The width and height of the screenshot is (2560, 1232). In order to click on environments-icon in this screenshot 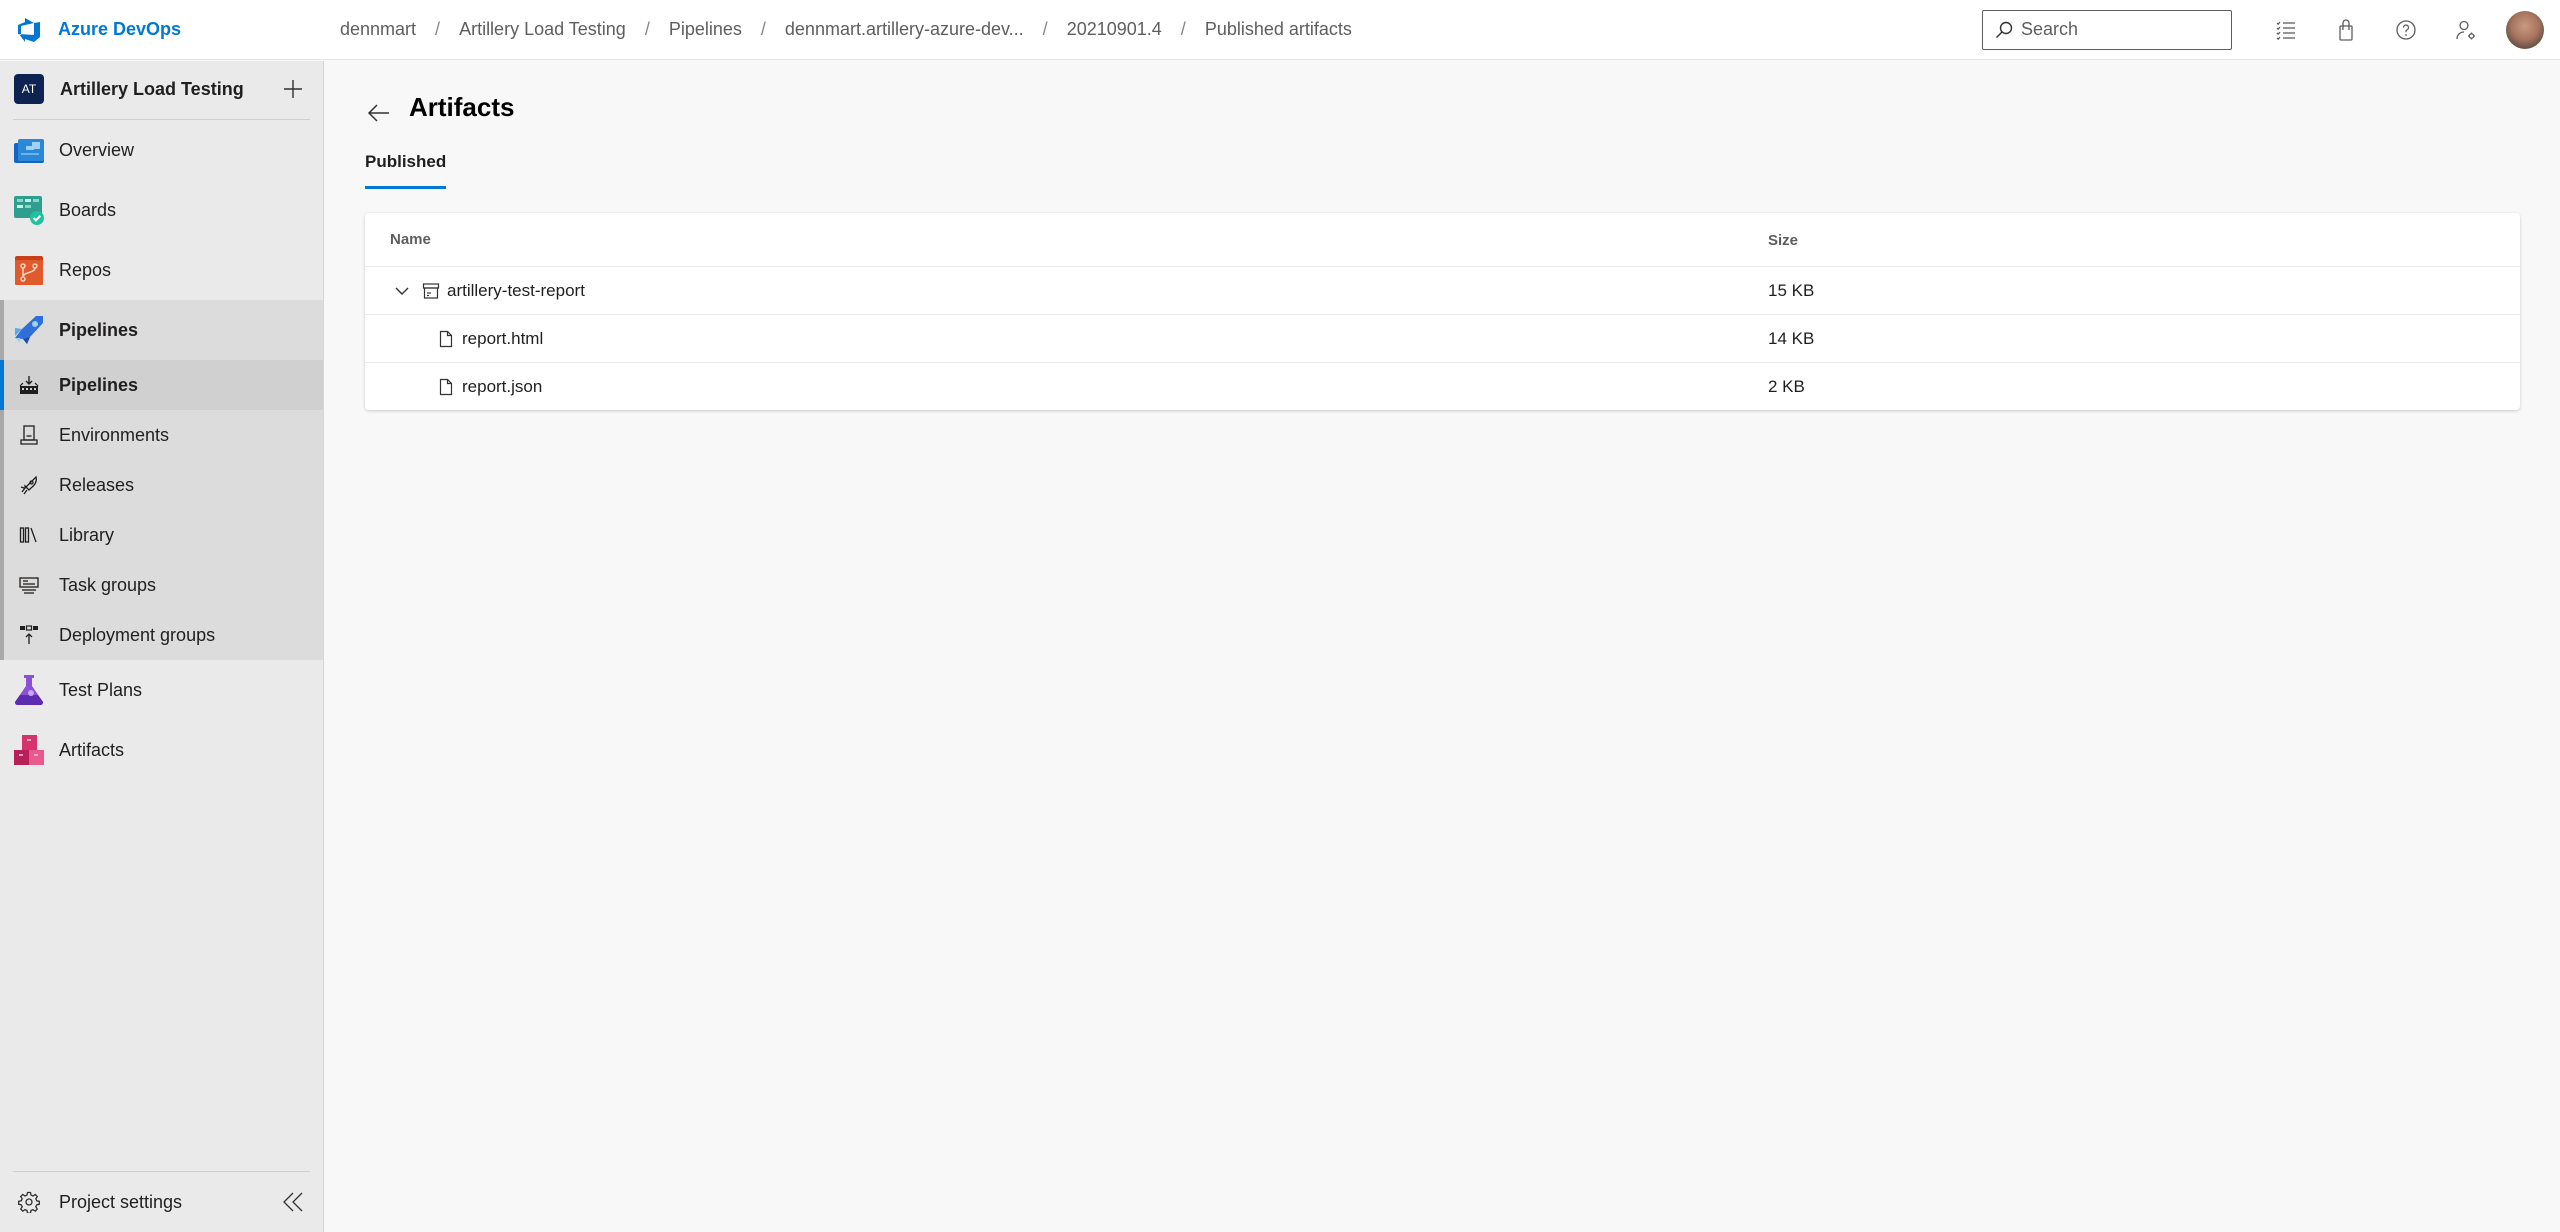, I will do `click(29, 435)`.